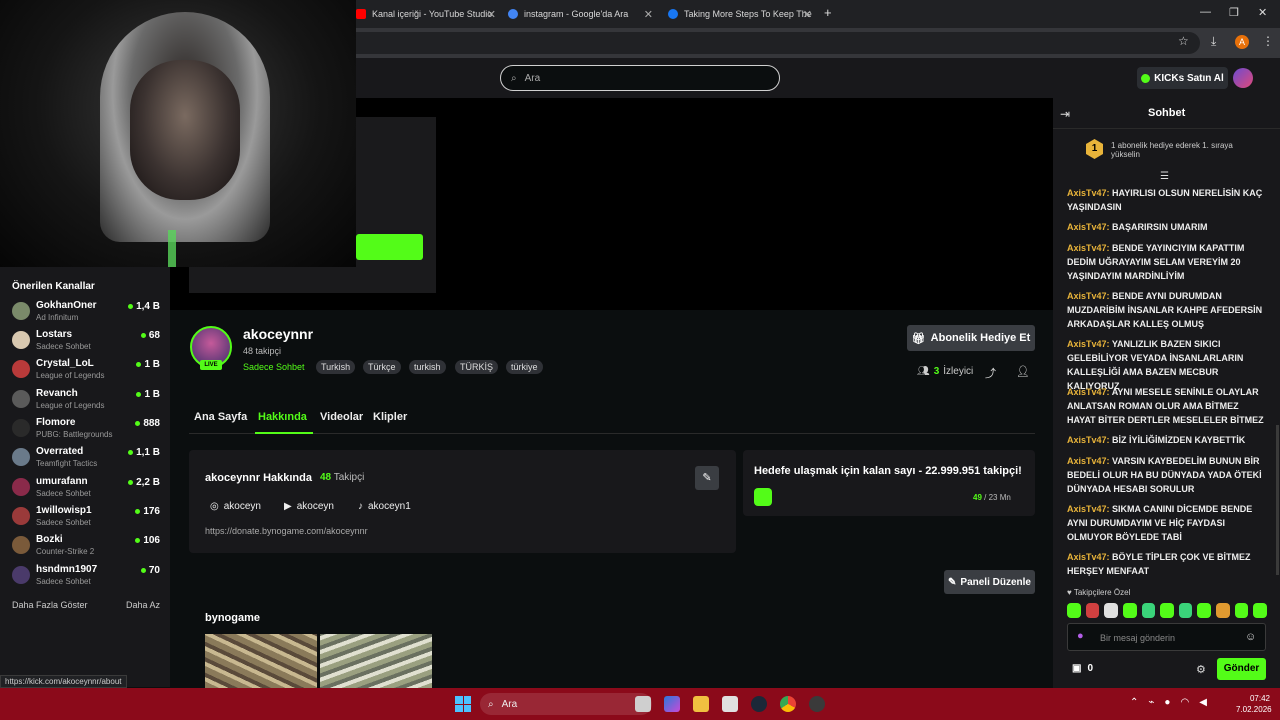 The image size is (1280, 720). What do you see at coordinates (50, 605) in the screenshot?
I see `show-more-link: Daha Fazla Göster` at bounding box center [50, 605].